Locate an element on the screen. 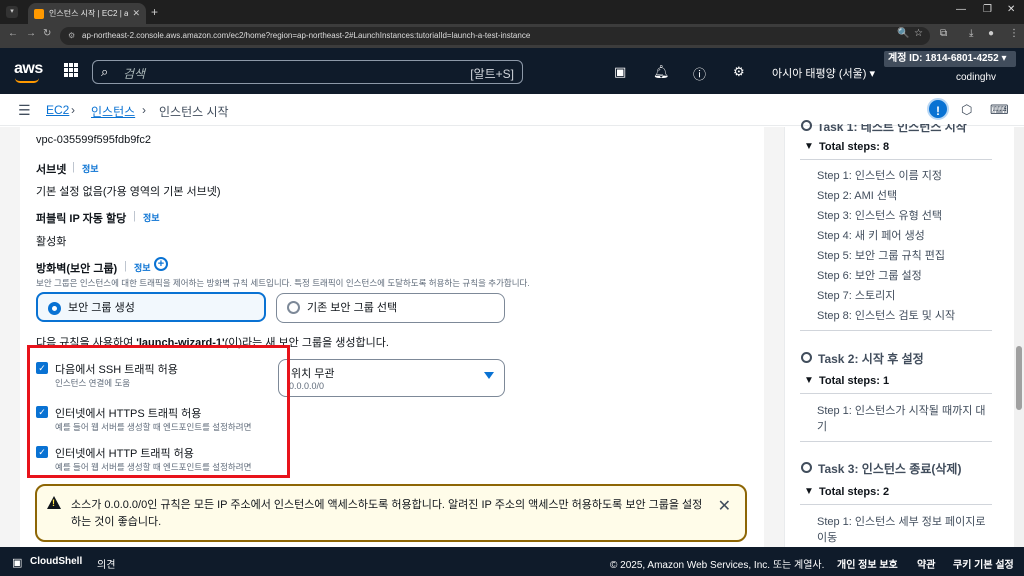 The height and width of the screenshot is (576, 1024). task2-total-steps: Total steps: 1 is located at coordinates (854, 381).